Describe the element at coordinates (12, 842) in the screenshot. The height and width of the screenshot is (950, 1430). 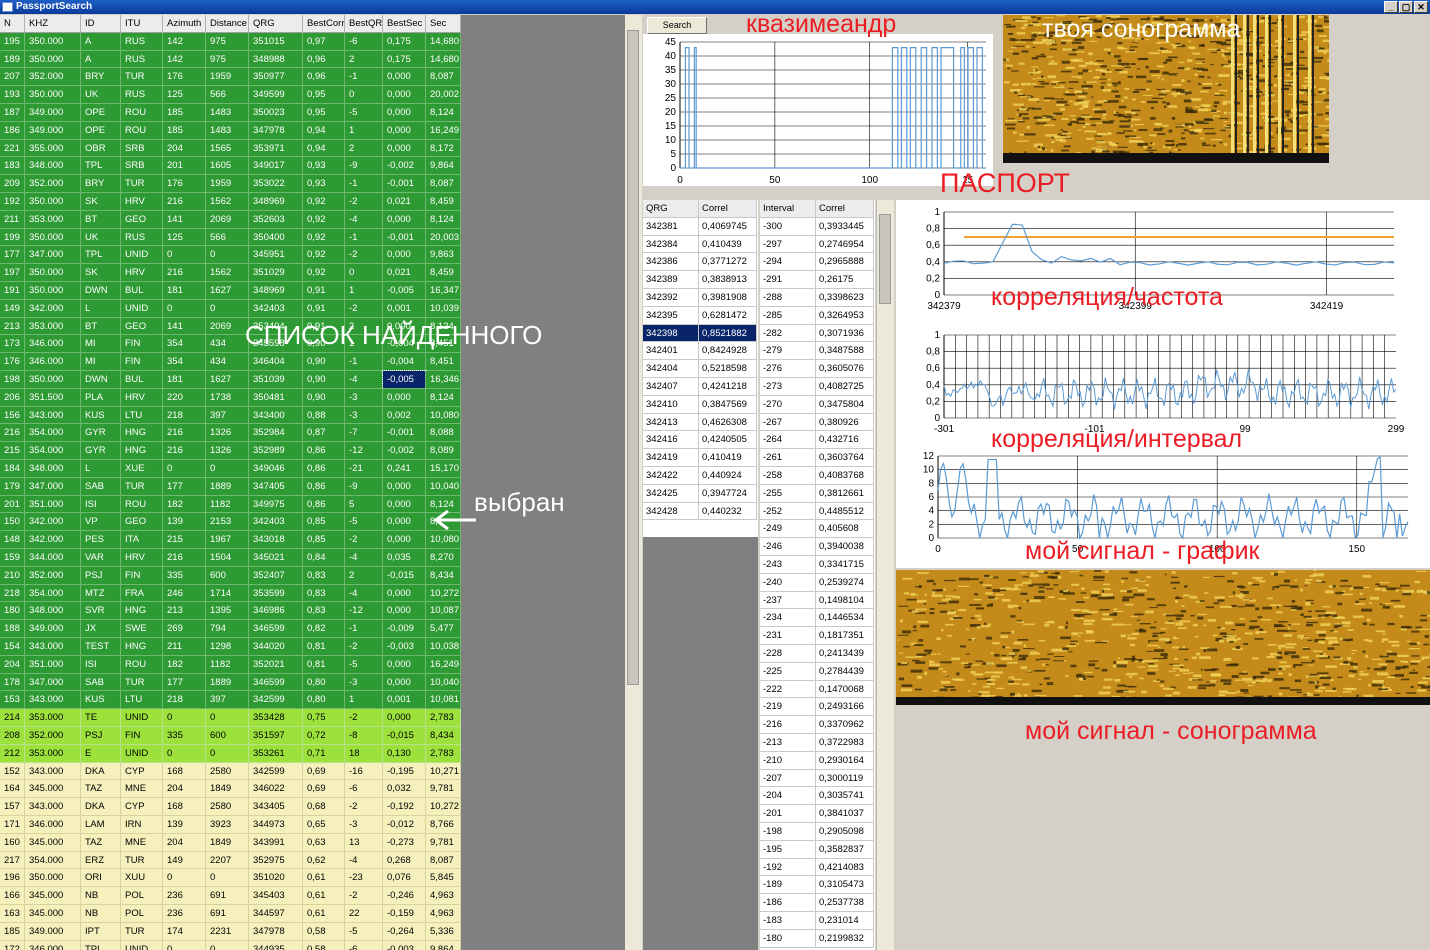
I see `table-cell: 160` at that location.